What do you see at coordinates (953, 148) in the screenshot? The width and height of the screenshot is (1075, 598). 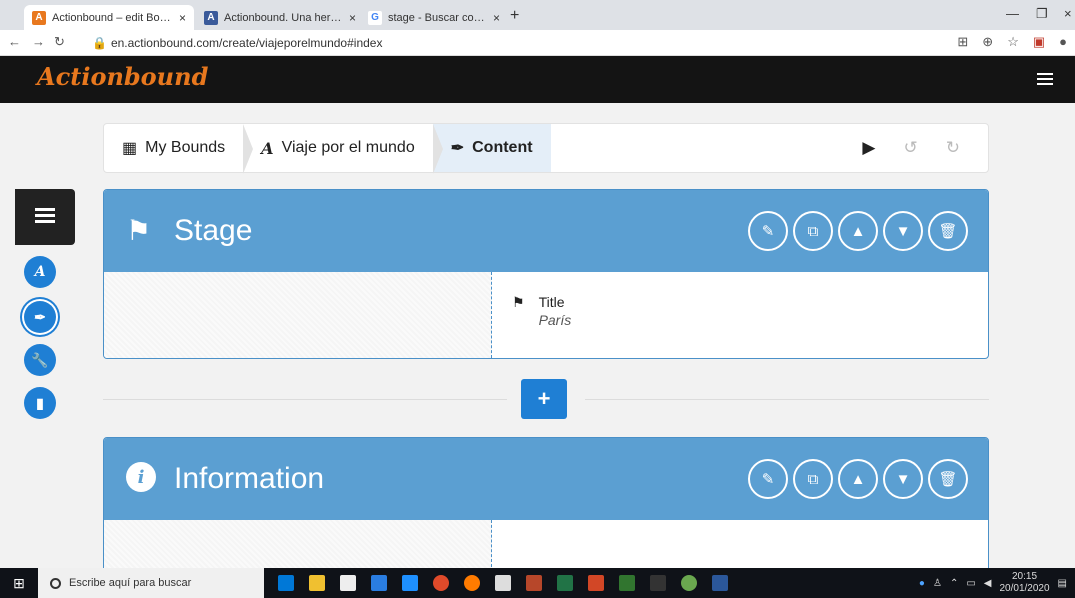 I see `redo-icon: ↻` at bounding box center [953, 148].